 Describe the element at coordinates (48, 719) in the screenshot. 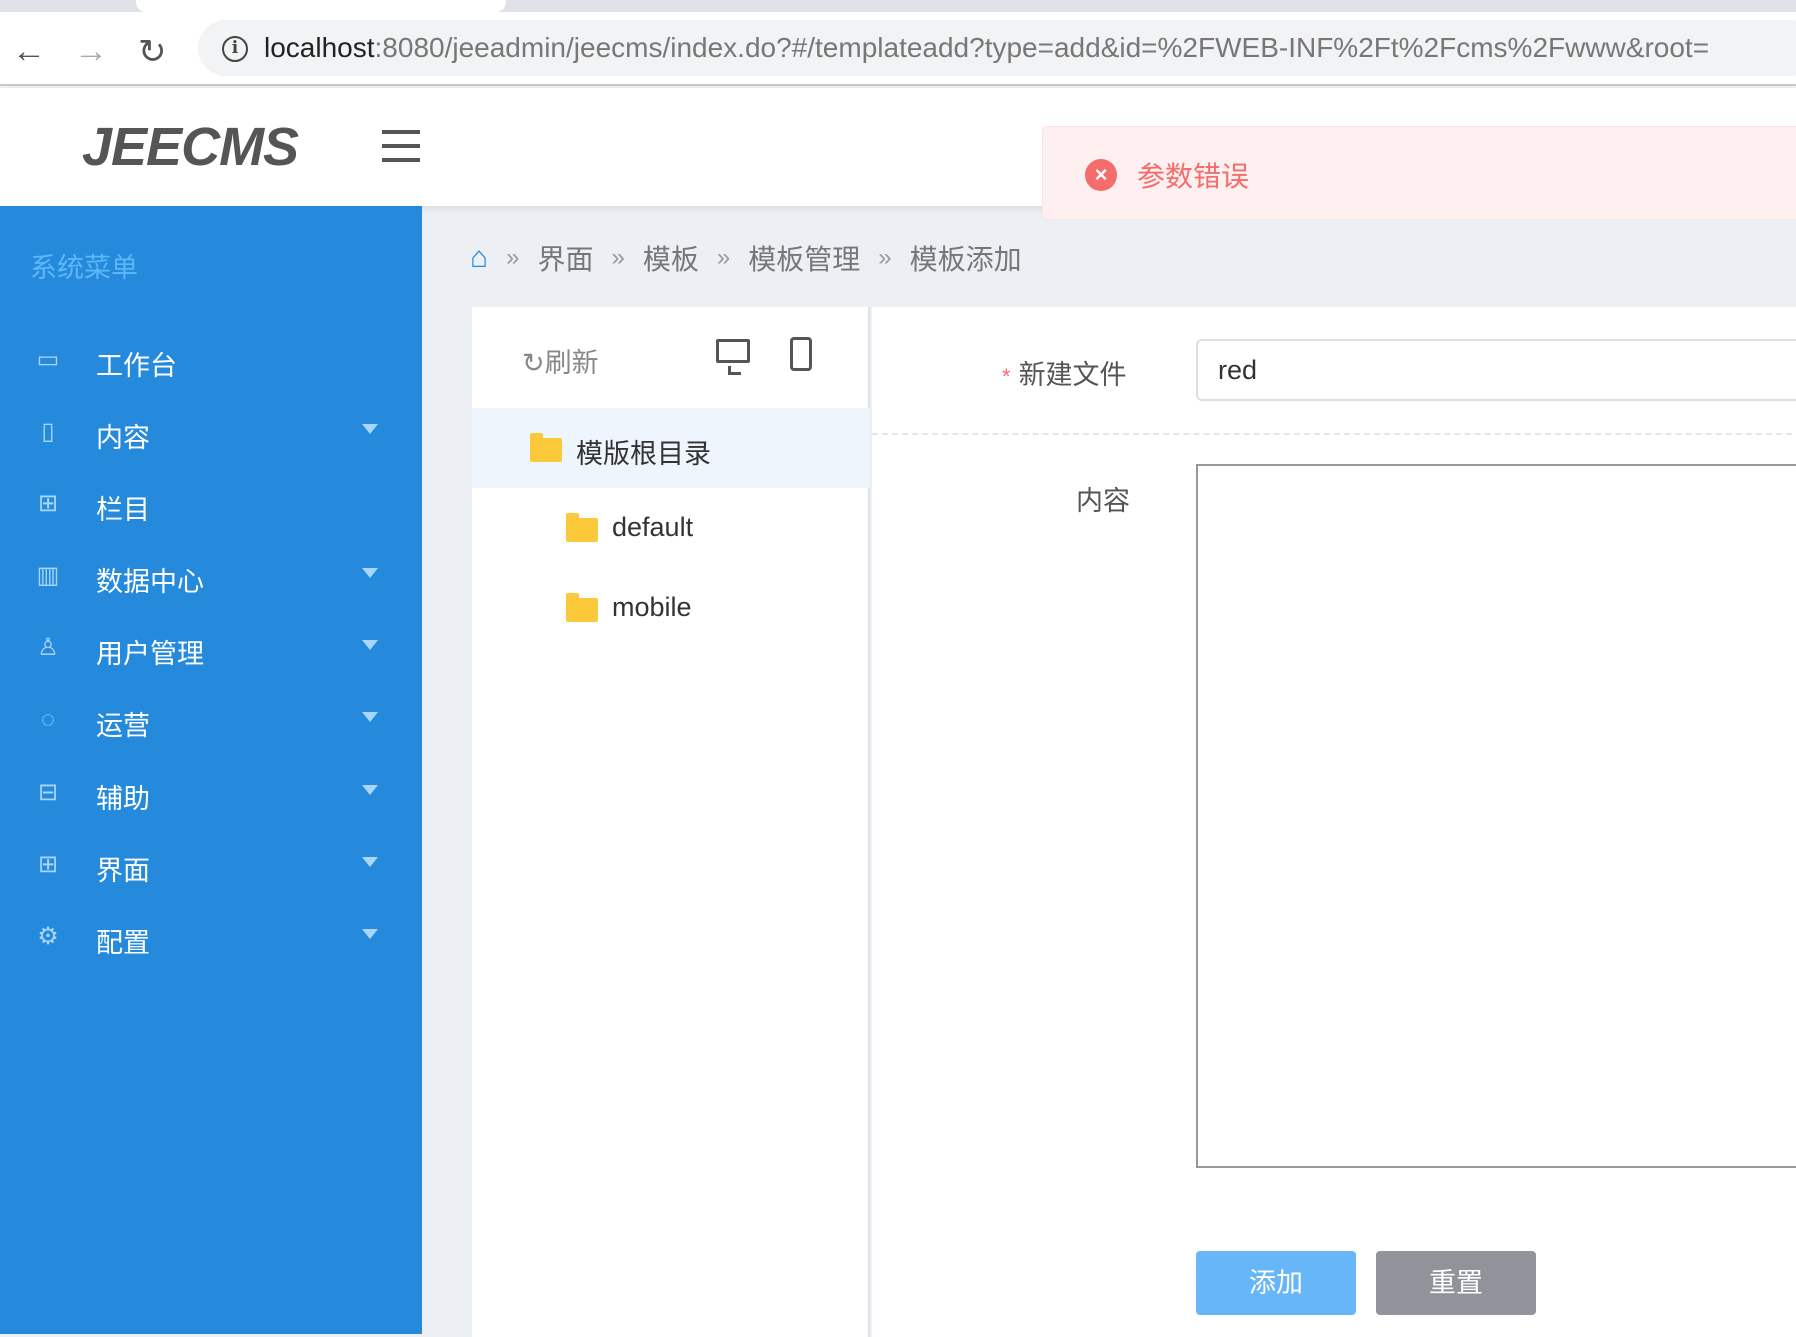

I see `cycle-icon: ◌` at that location.